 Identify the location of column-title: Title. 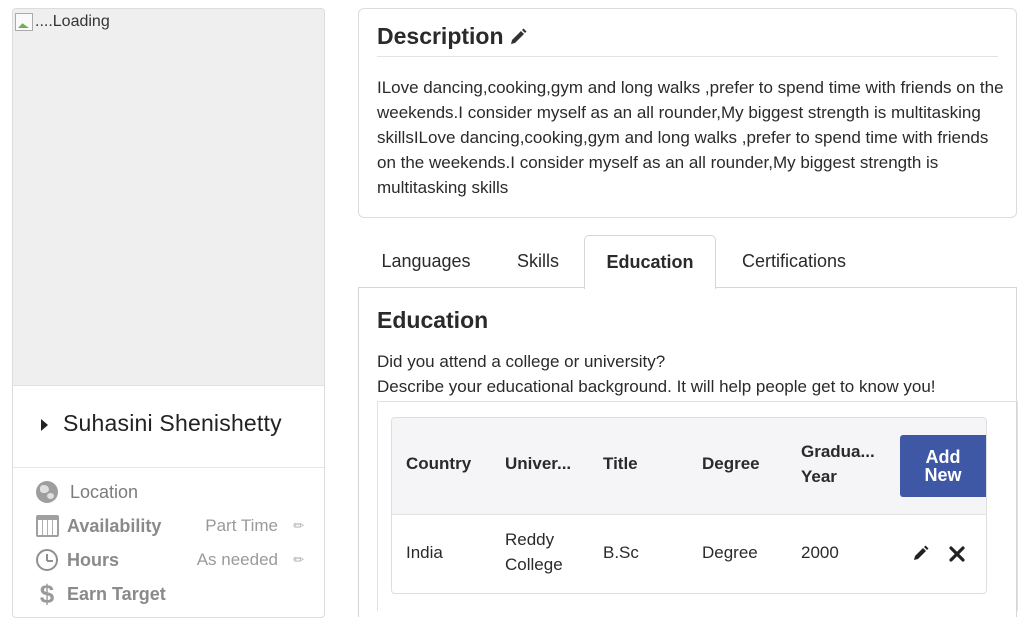
(620, 463).